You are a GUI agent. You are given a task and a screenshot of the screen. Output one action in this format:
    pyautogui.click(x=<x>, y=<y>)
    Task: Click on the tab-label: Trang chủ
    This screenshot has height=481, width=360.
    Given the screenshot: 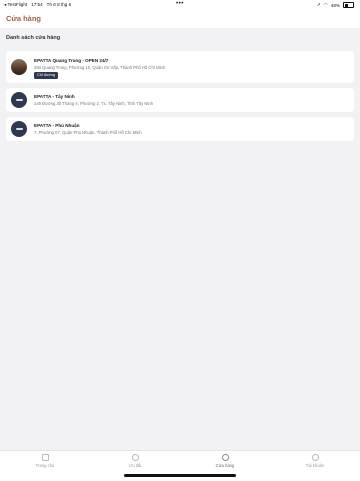 What is the action you would take?
    pyautogui.click(x=45, y=465)
    